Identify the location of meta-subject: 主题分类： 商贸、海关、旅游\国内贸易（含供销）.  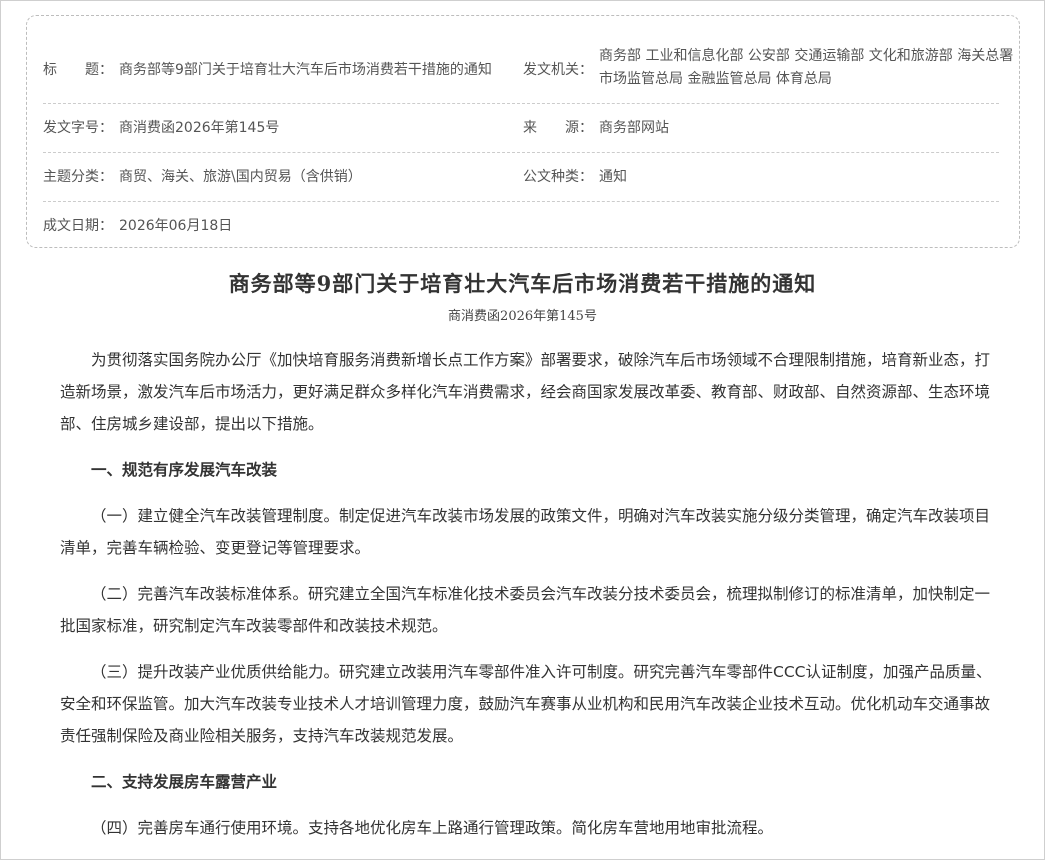
(283, 176).